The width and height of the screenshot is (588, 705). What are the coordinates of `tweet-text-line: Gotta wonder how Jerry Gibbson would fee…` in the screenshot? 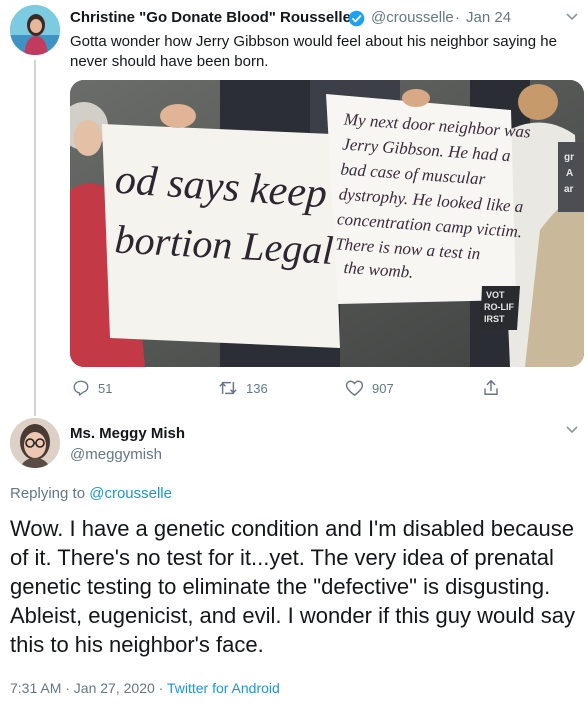 It's located at (313, 41).